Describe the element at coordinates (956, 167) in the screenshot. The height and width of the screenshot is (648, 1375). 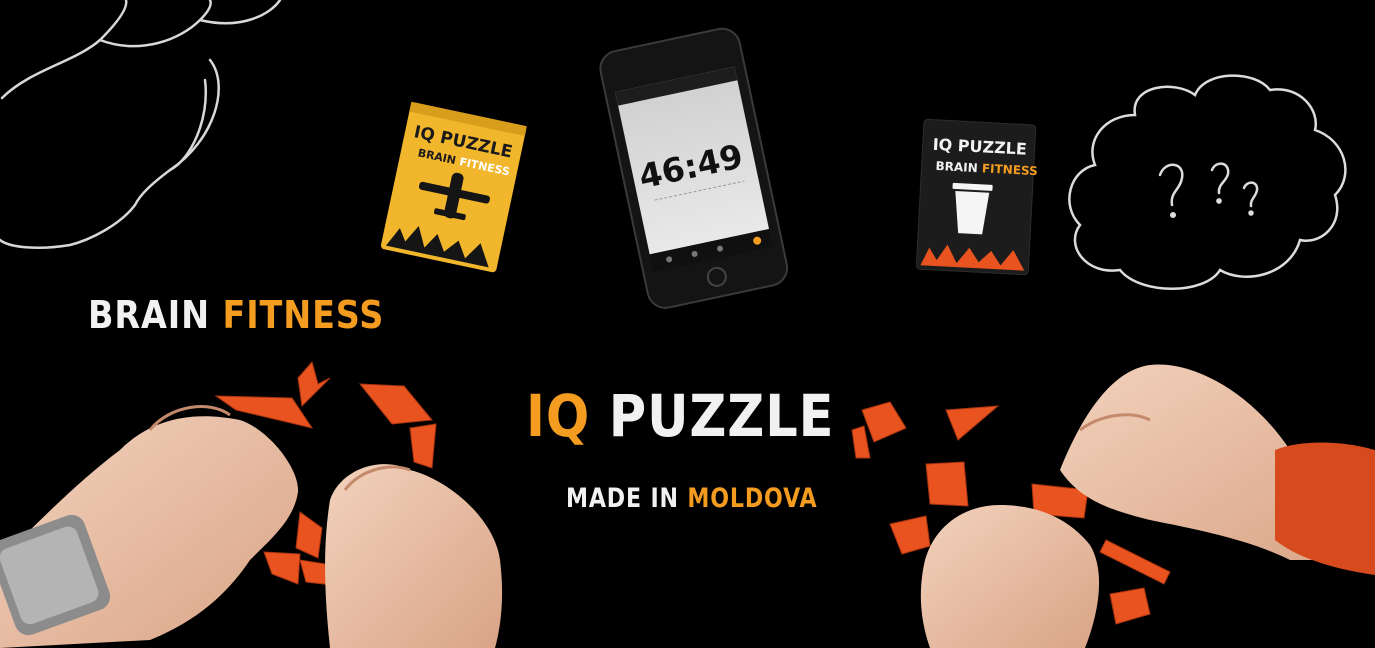
I see `black-box-sub-white: BRAIN` at that location.